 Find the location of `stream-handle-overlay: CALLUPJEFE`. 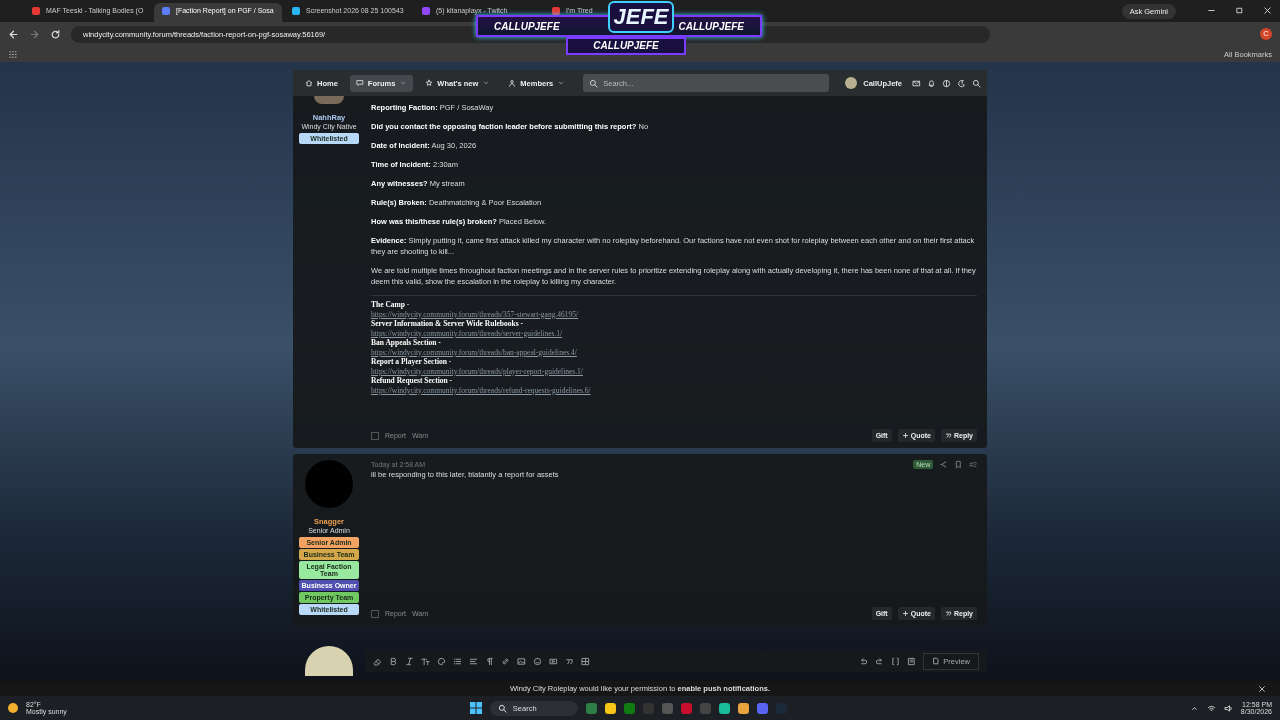

stream-handle-overlay: CALLUPJEFE is located at coordinates (626, 46).